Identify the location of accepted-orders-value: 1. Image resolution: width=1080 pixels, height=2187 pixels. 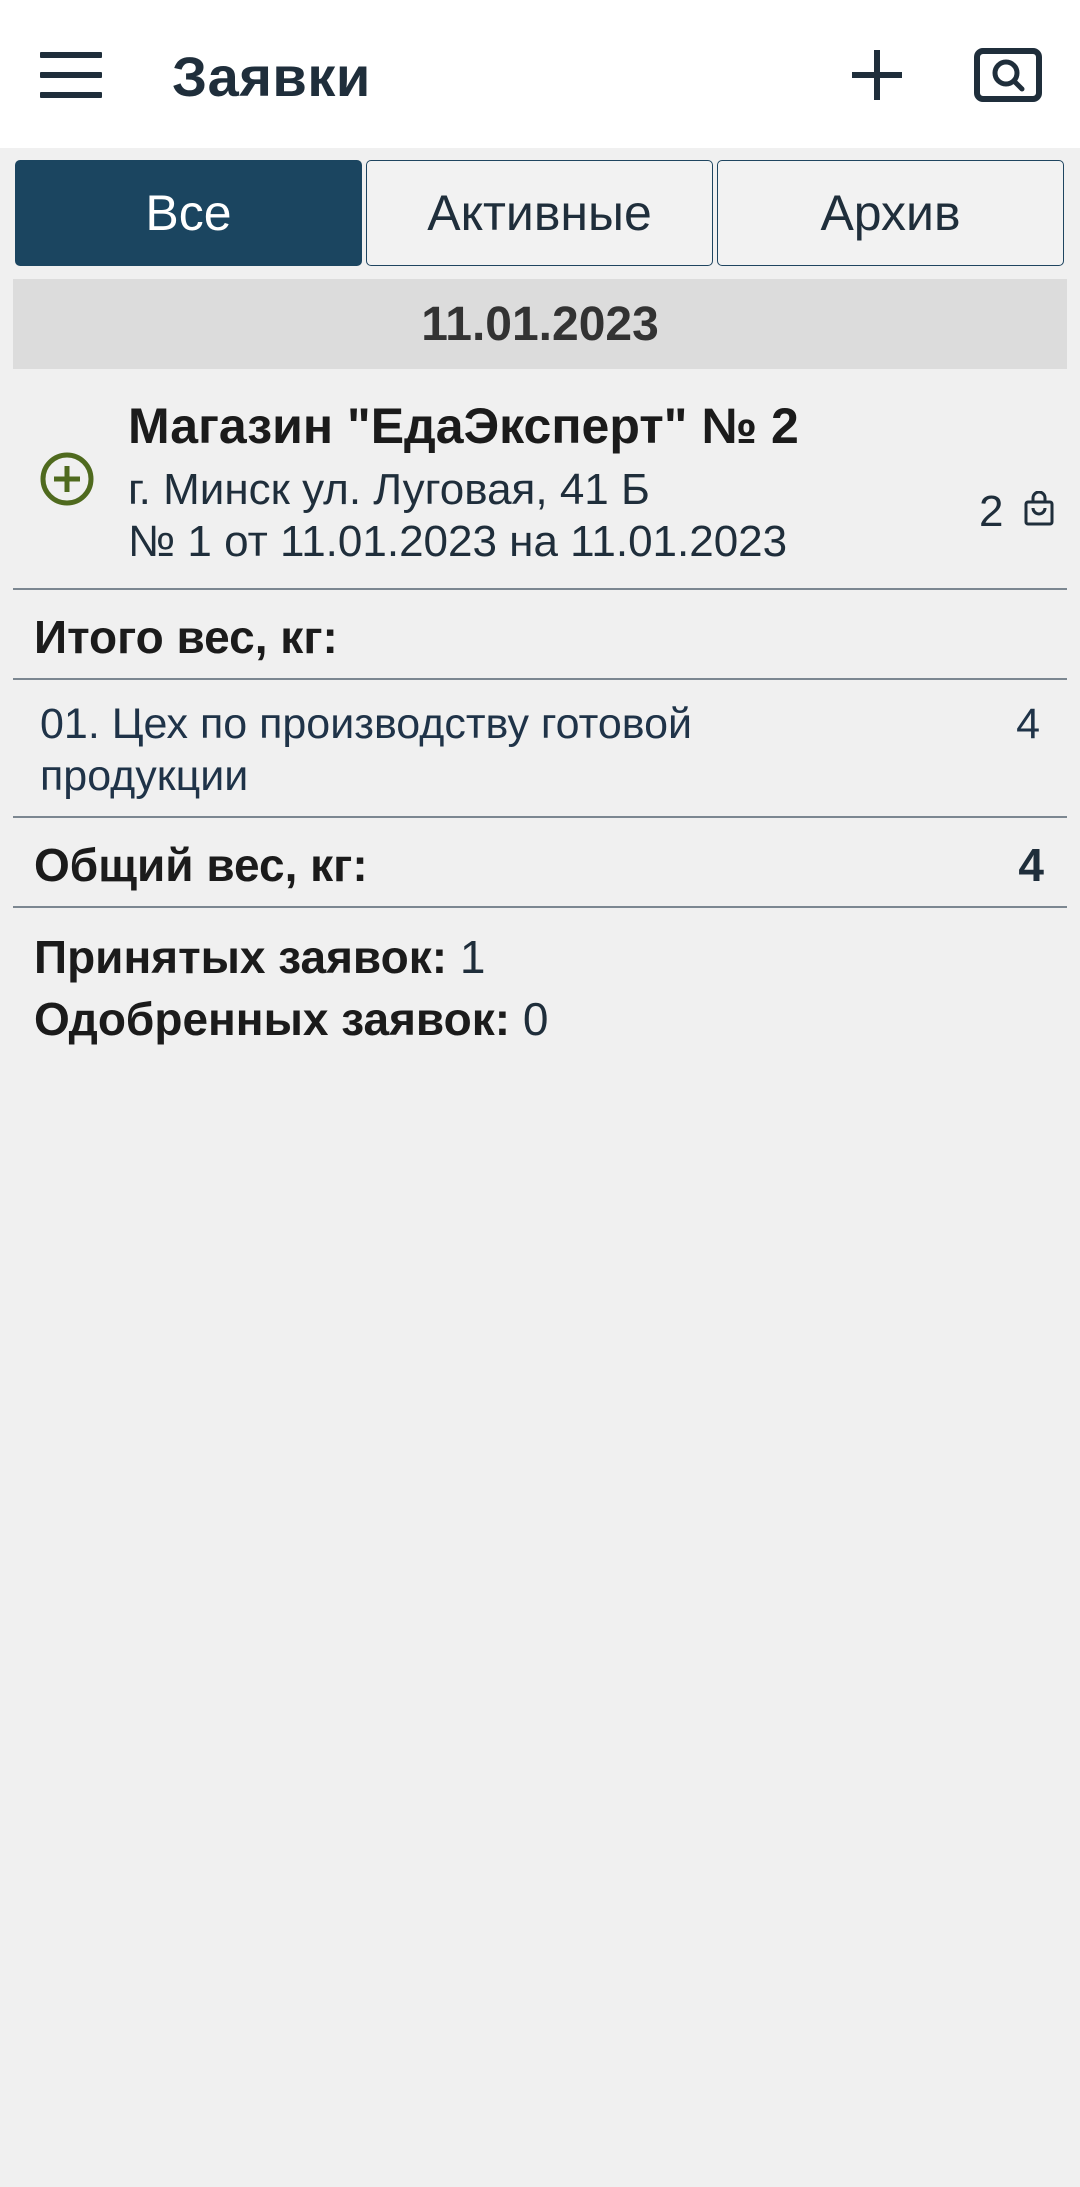
(472, 957).